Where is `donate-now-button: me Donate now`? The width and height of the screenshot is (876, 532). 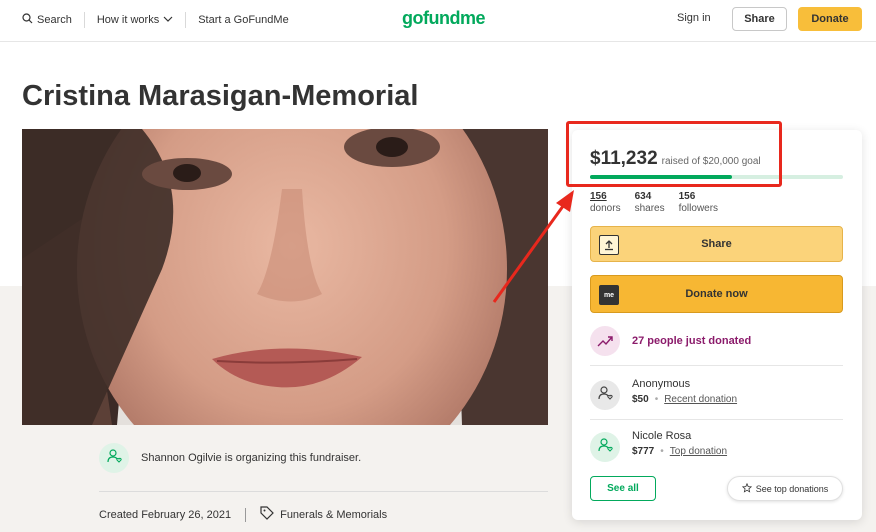
donate-now-button: me Donate now is located at coordinates (716, 294).